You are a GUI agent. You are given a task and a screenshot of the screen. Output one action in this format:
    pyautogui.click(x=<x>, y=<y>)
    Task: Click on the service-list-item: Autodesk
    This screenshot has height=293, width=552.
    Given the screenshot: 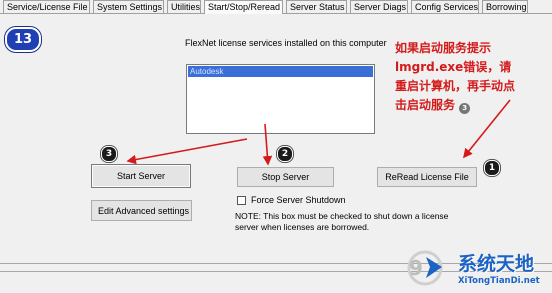 What is the action you would take?
    pyautogui.click(x=280, y=71)
    